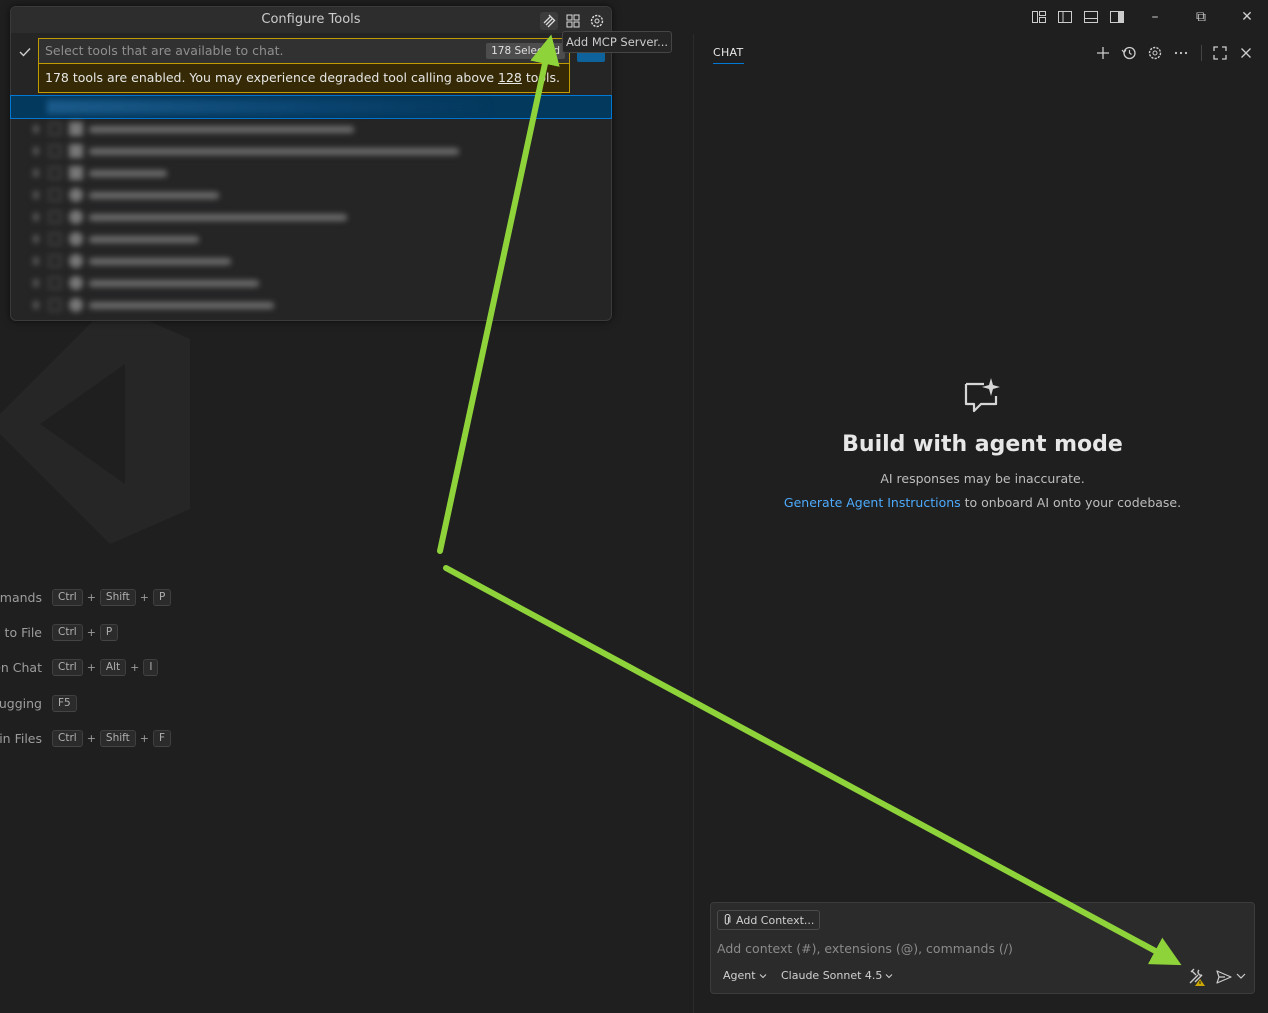  What do you see at coordinates (1065, 17) in the screenshot?
I see `toggle-primary-sidebar-icon` at bounding box center [1065, 17].